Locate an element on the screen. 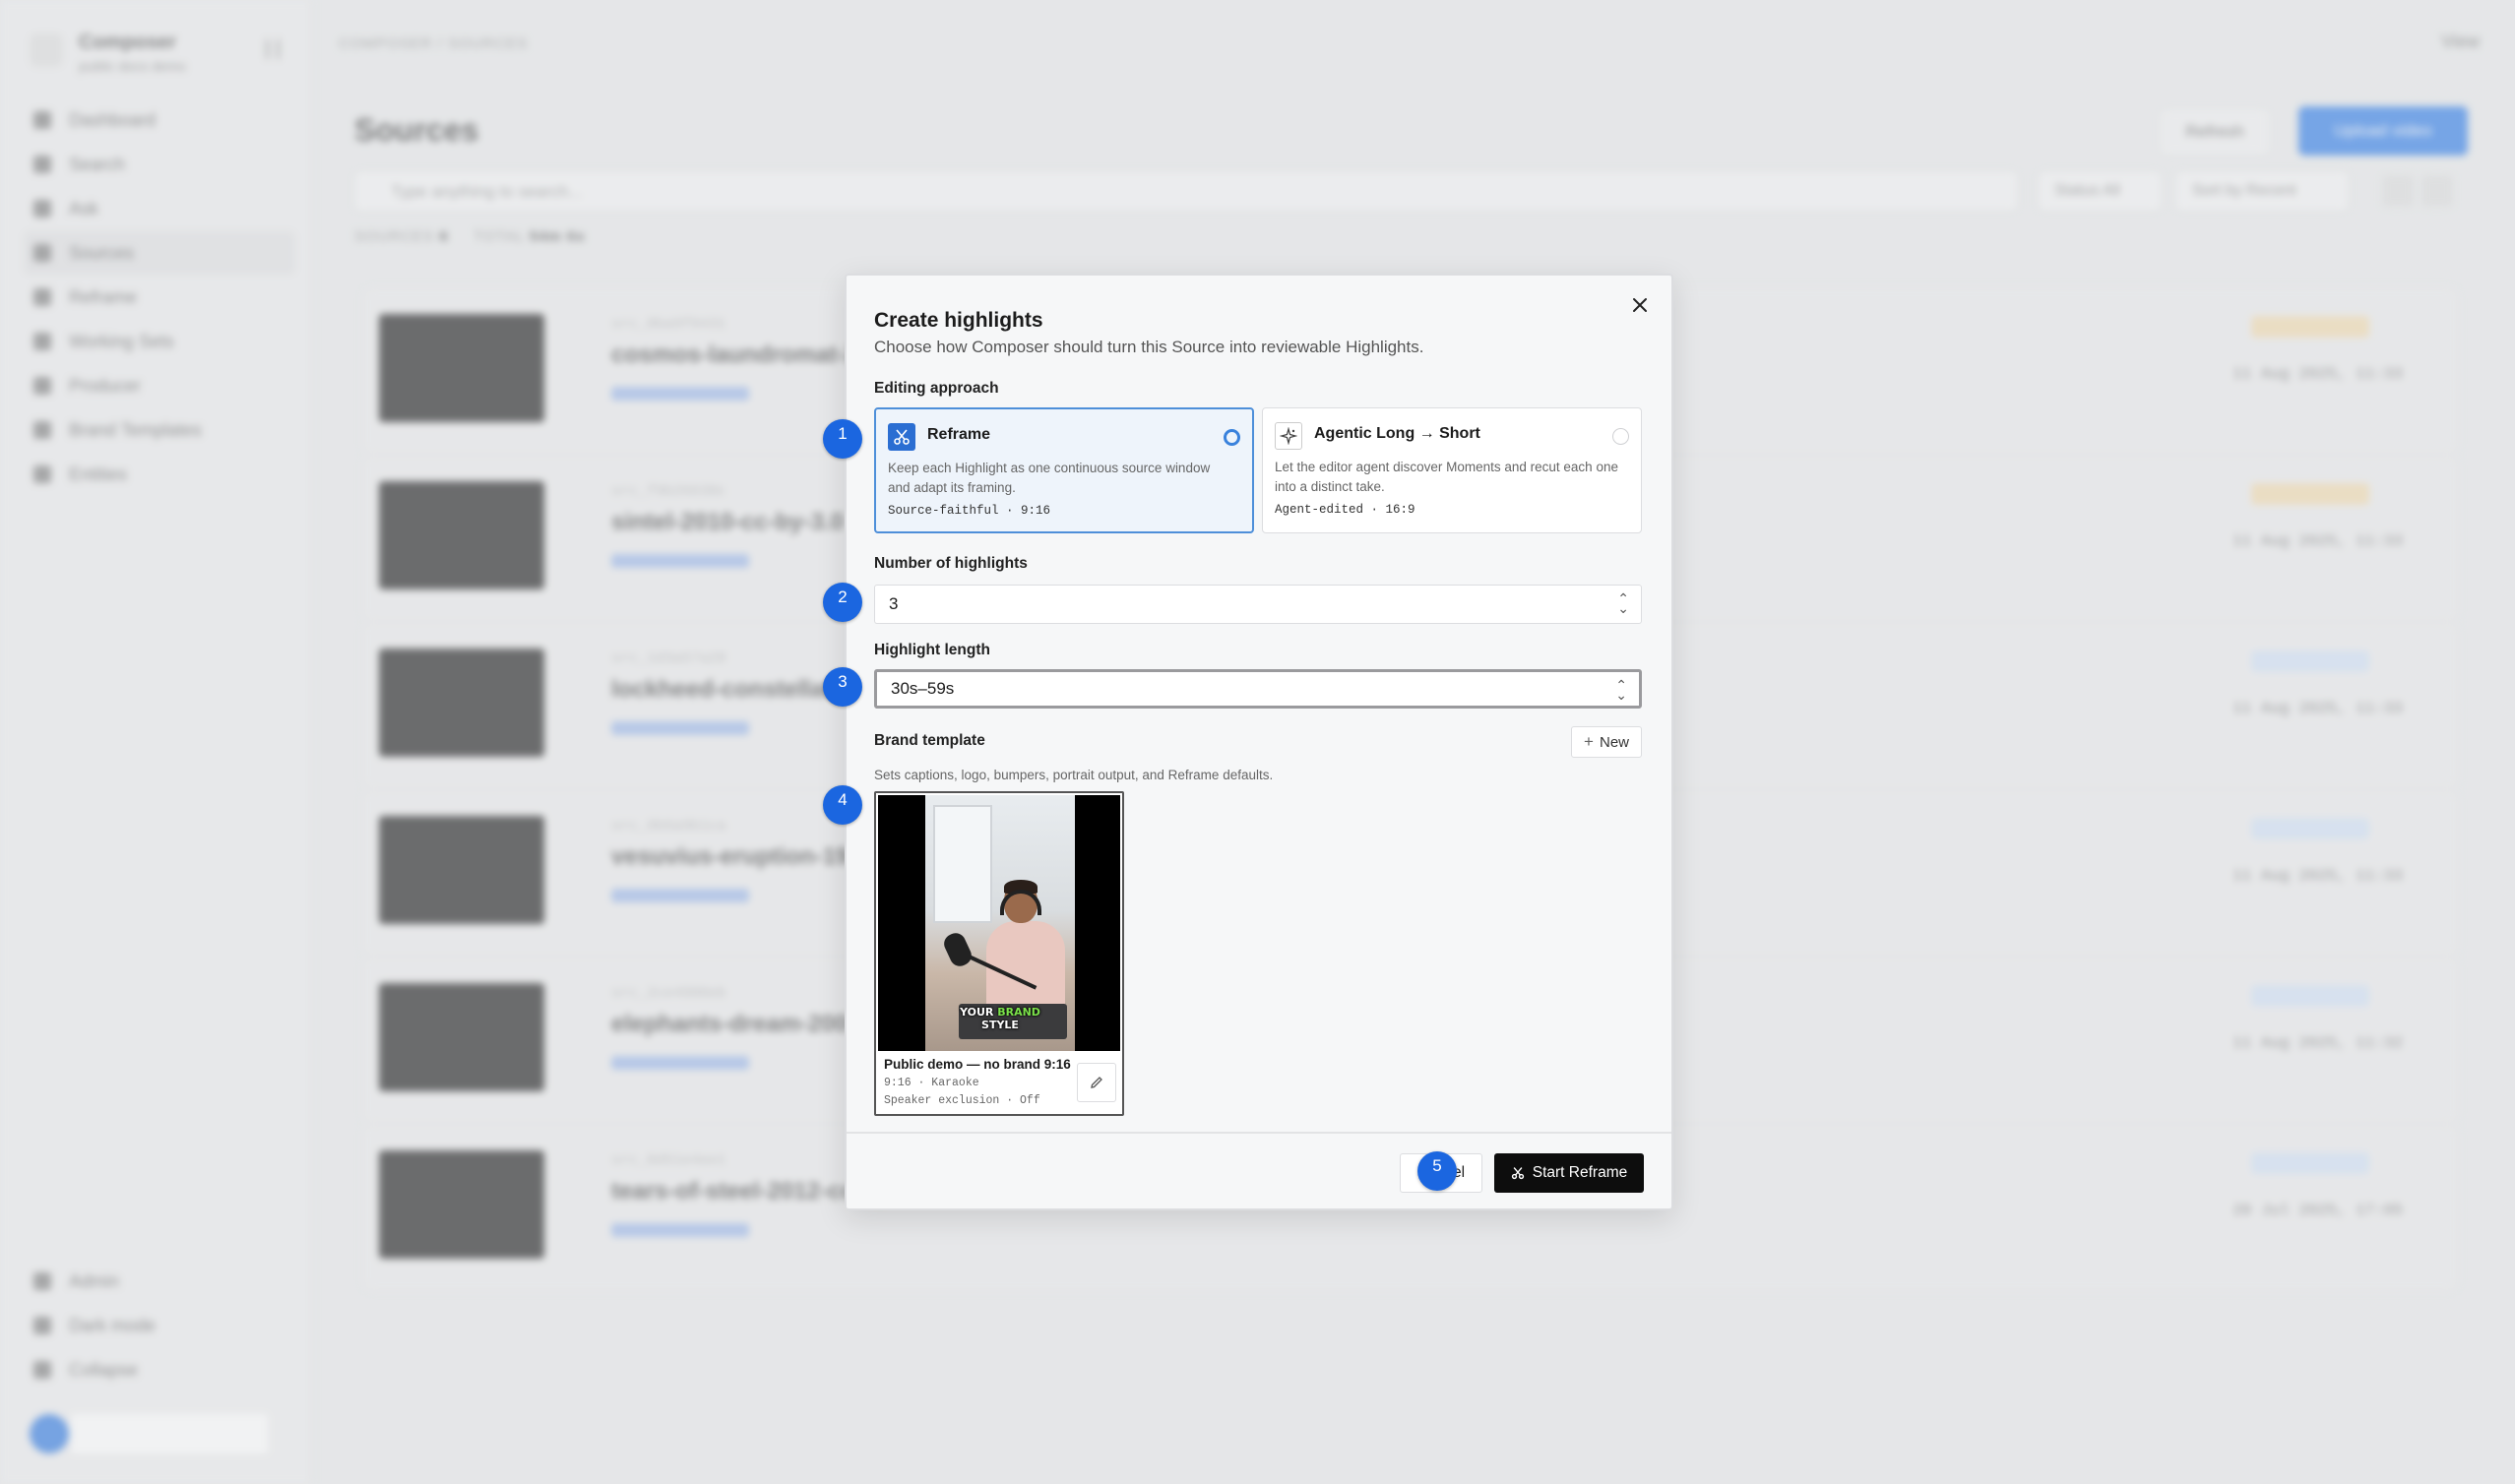 The image size is (2515, 1484). num-highlights-select: 3 ⌃ ⌄ is located at coordinates (1258, 604).